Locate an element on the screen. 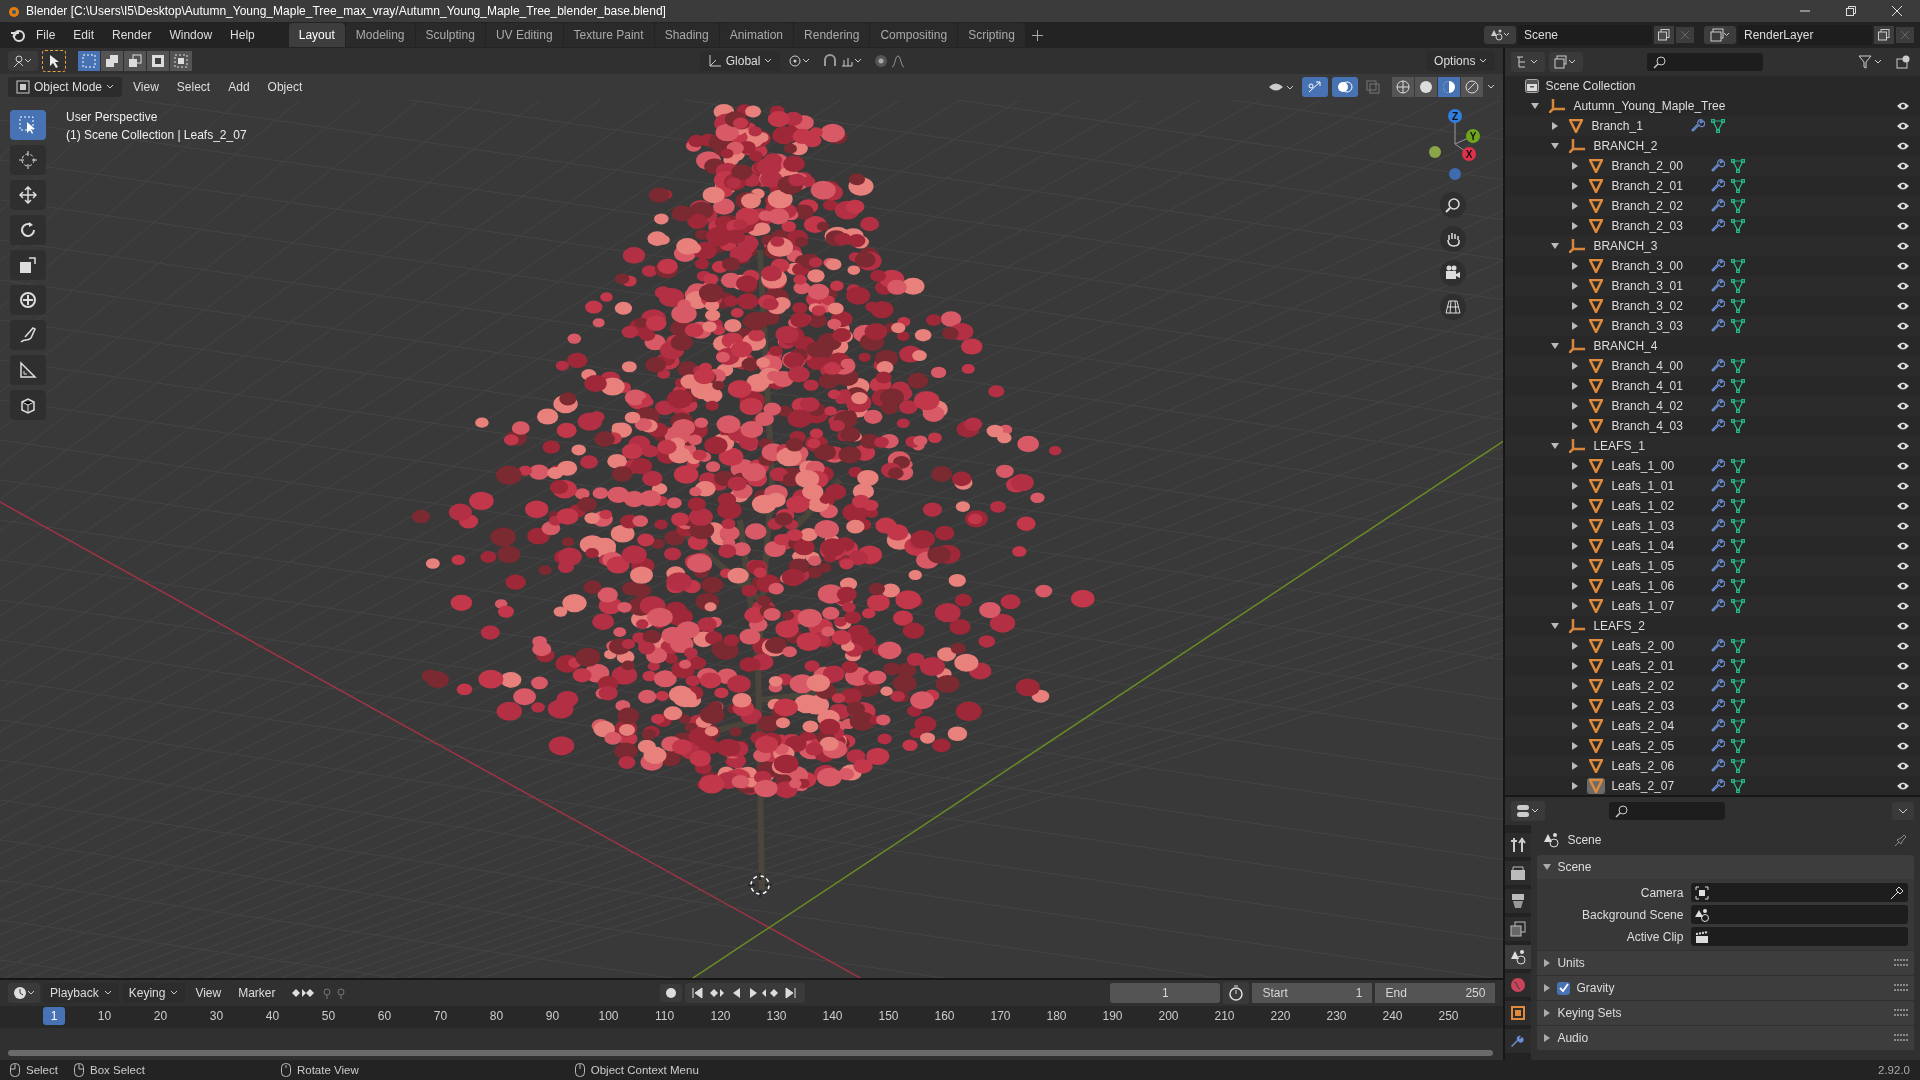 Image resolution: width=1920 pixels, height=1080 pixels. workspace-tab: Modeling is located at coordinates (380, 35).